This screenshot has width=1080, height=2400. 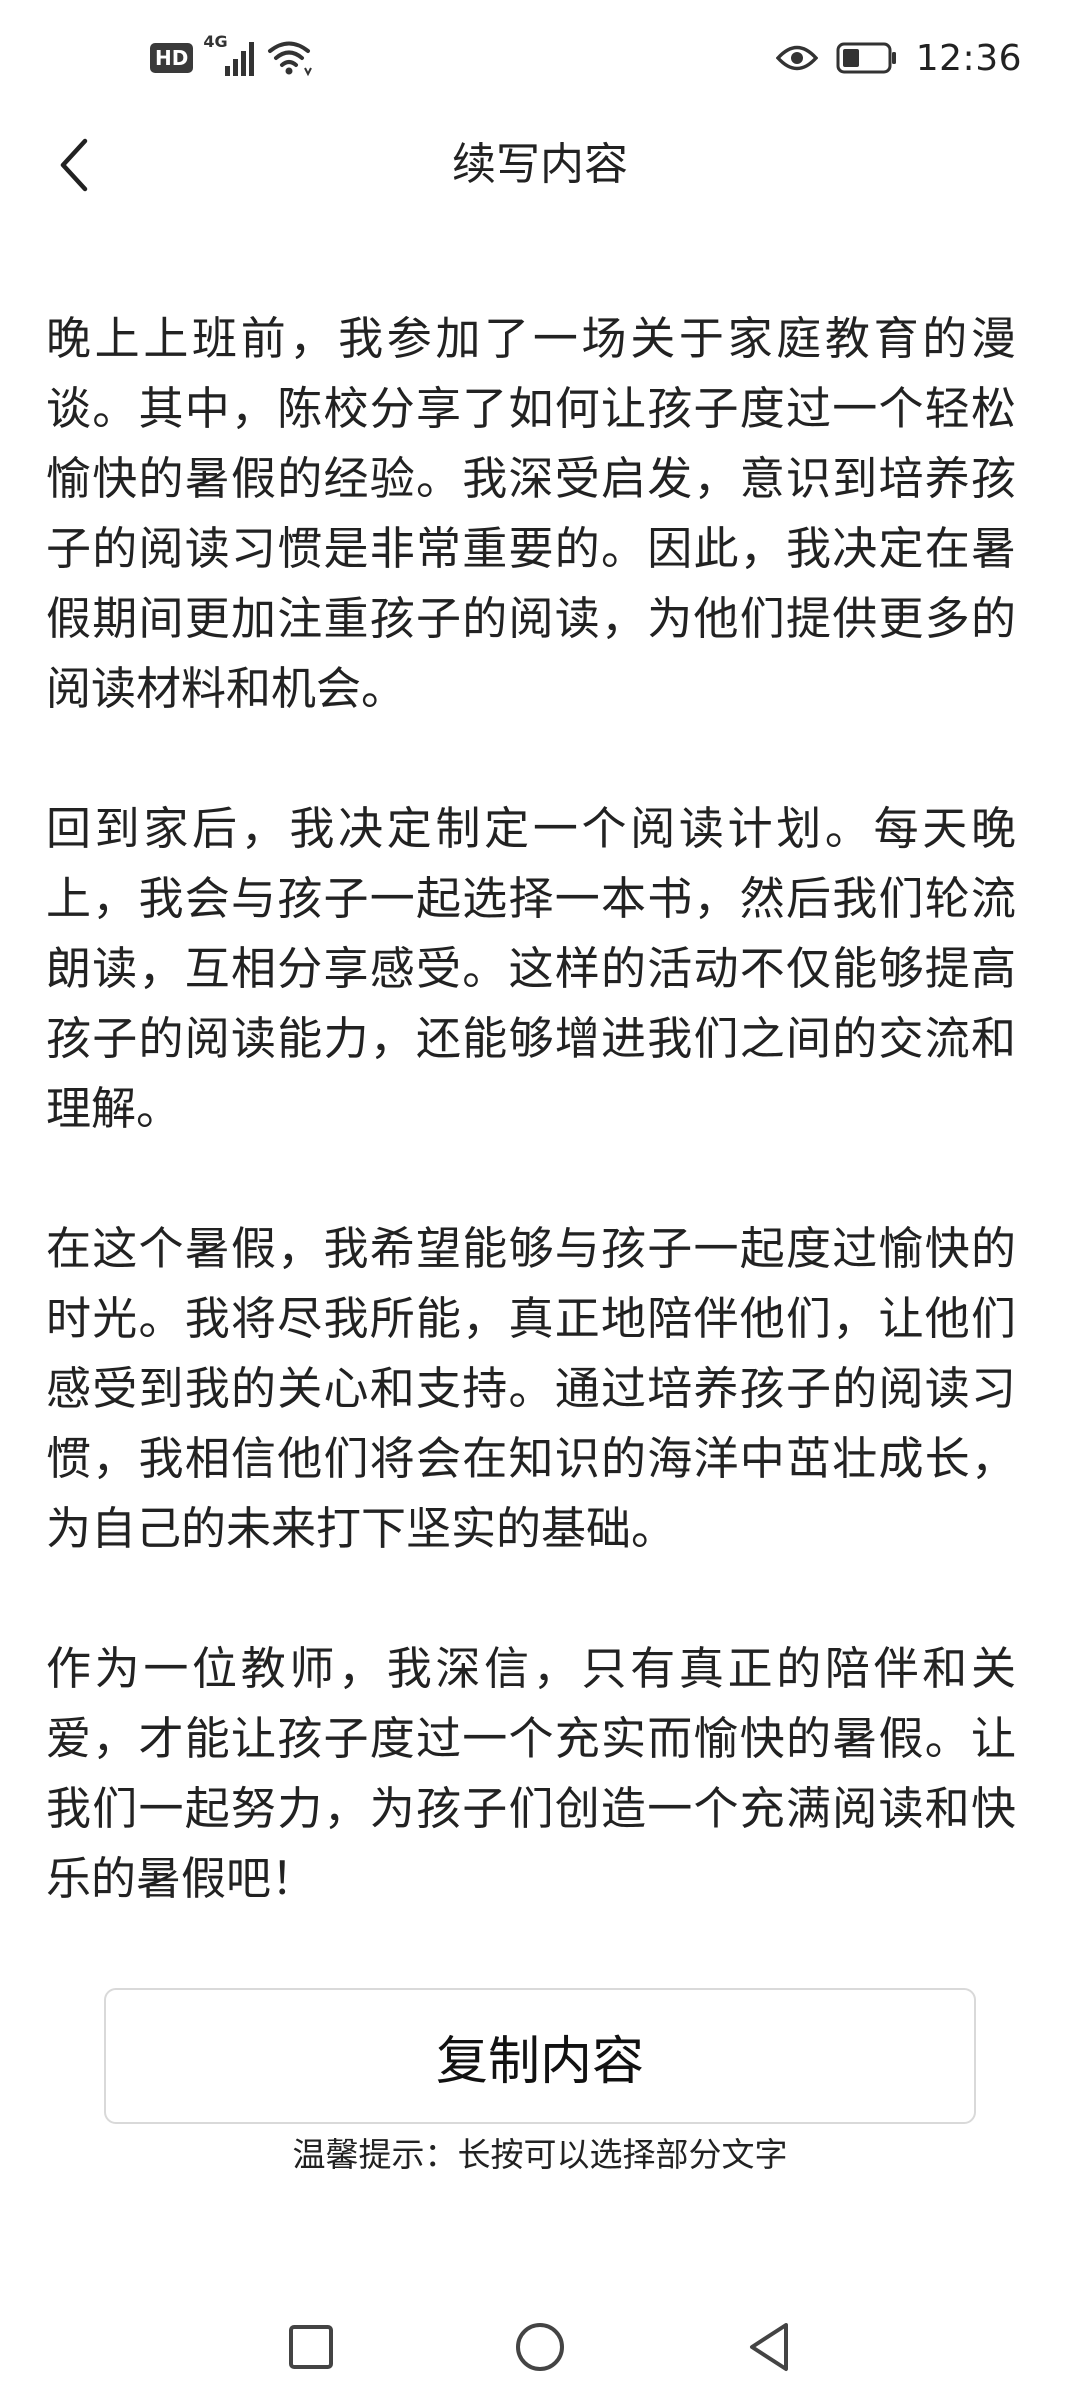 I want to click on battery-icon, so click(x=867, y=58).